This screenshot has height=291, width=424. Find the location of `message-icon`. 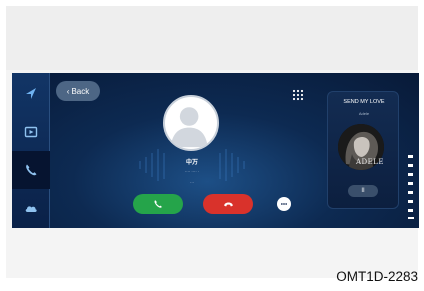

message-icon is located at coordinates (284, 204).